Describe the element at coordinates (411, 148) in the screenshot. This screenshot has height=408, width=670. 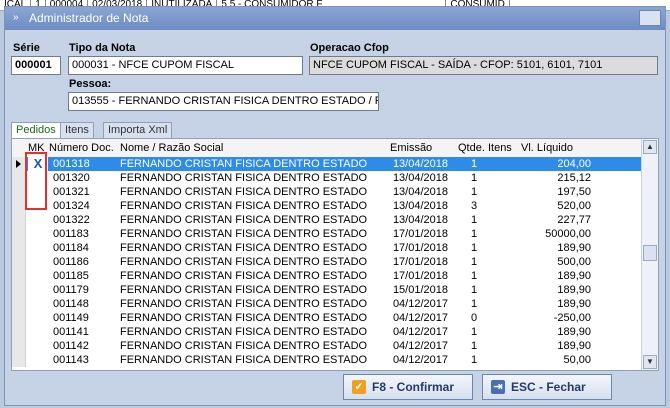
I see `col-emissao: Emissão` at that location.